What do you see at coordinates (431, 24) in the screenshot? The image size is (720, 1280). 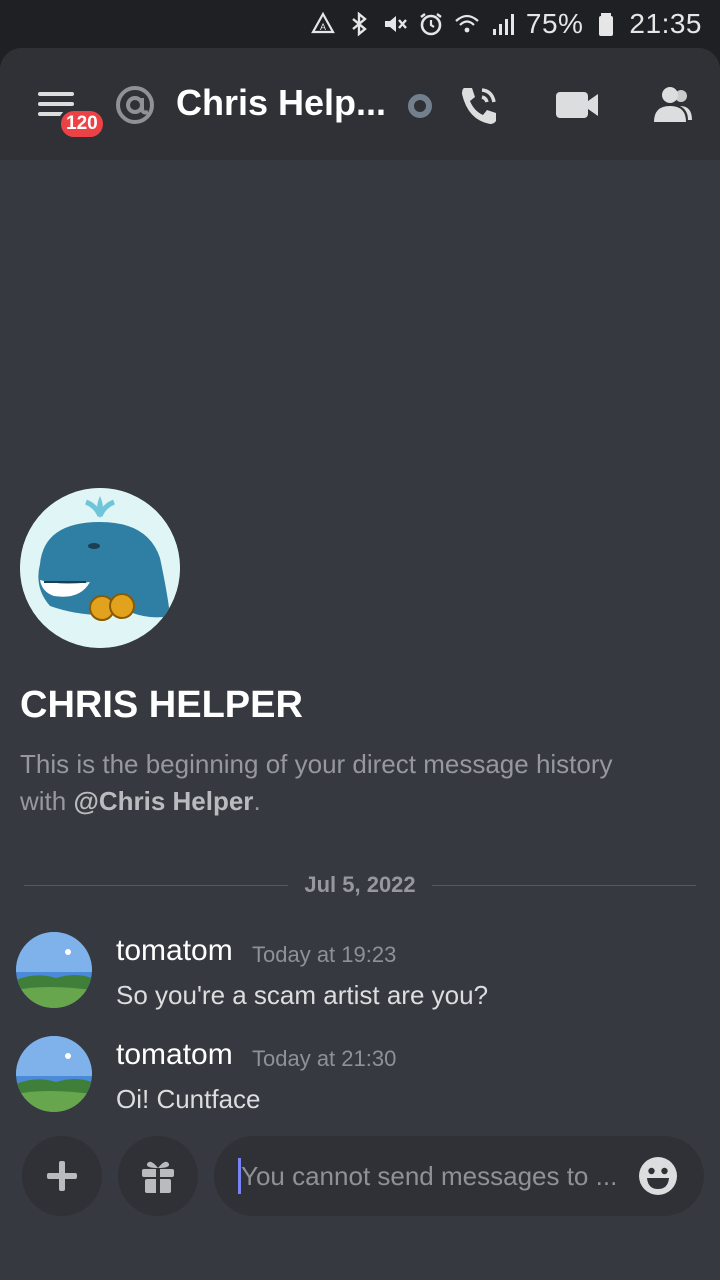 I see `alarm-icon` at bounding box center [431, 24].